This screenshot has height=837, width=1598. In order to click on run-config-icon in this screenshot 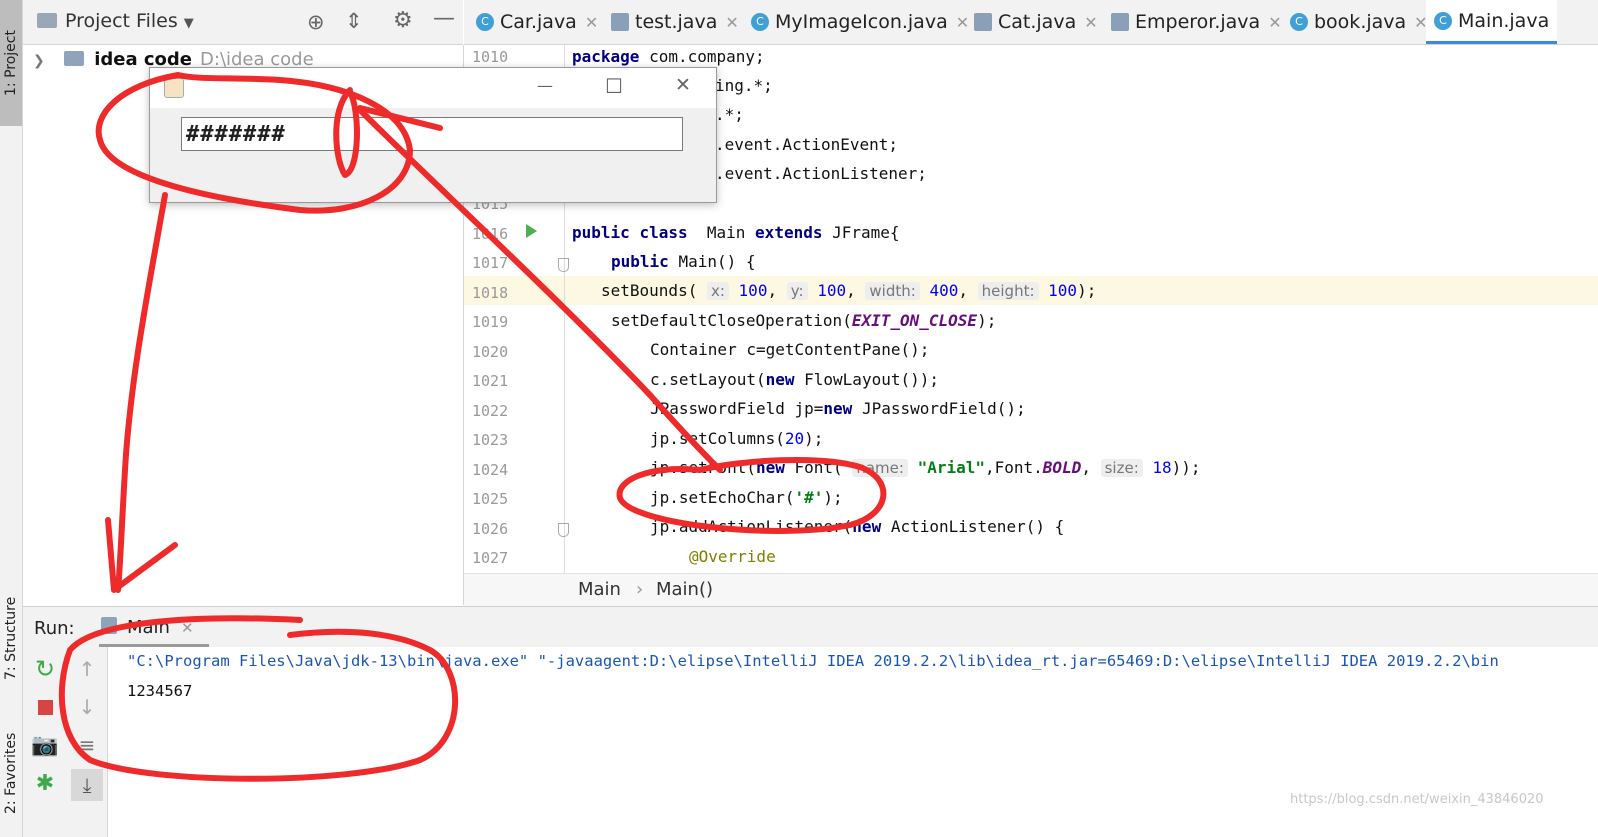, I will do `click(109, 625)`.